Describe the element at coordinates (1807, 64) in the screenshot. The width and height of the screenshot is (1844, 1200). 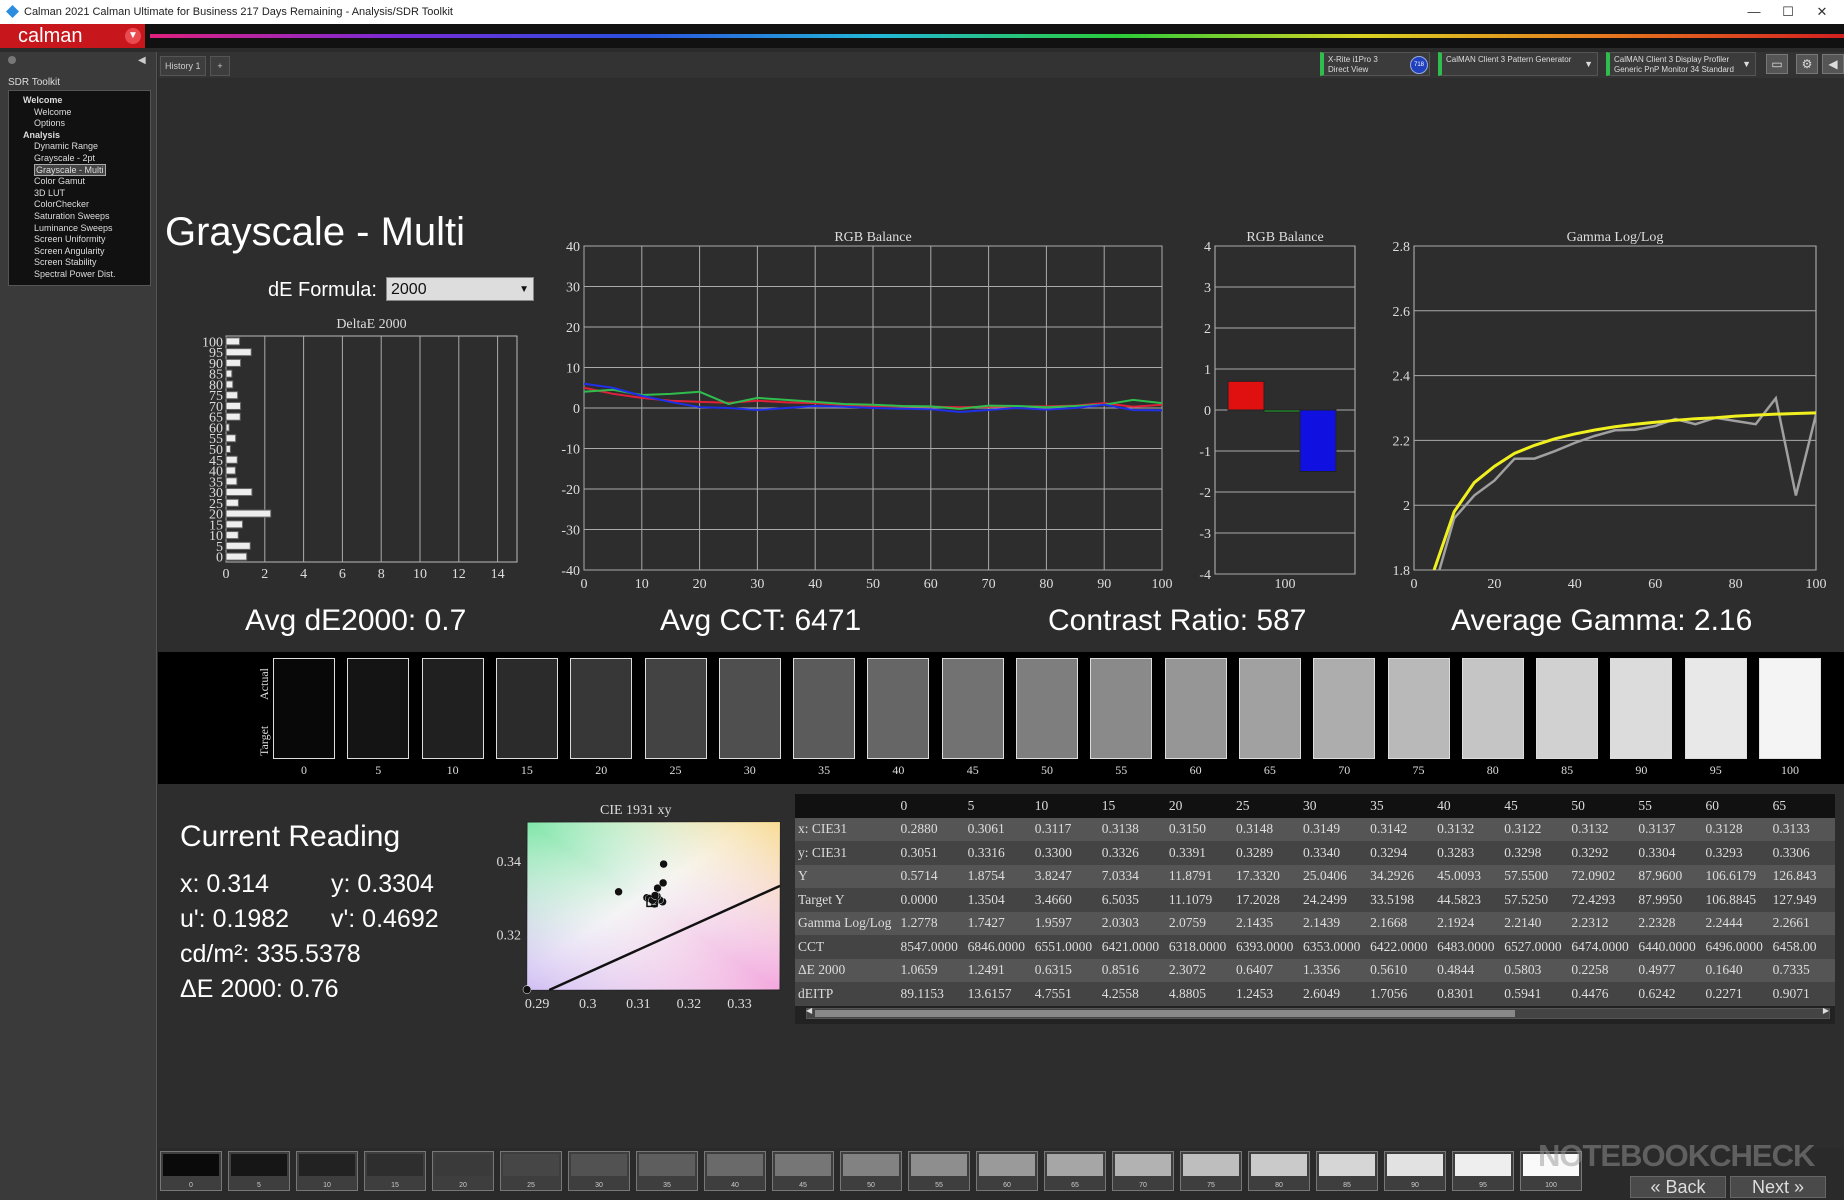
I see `gear-icon: ⚙` at that location.